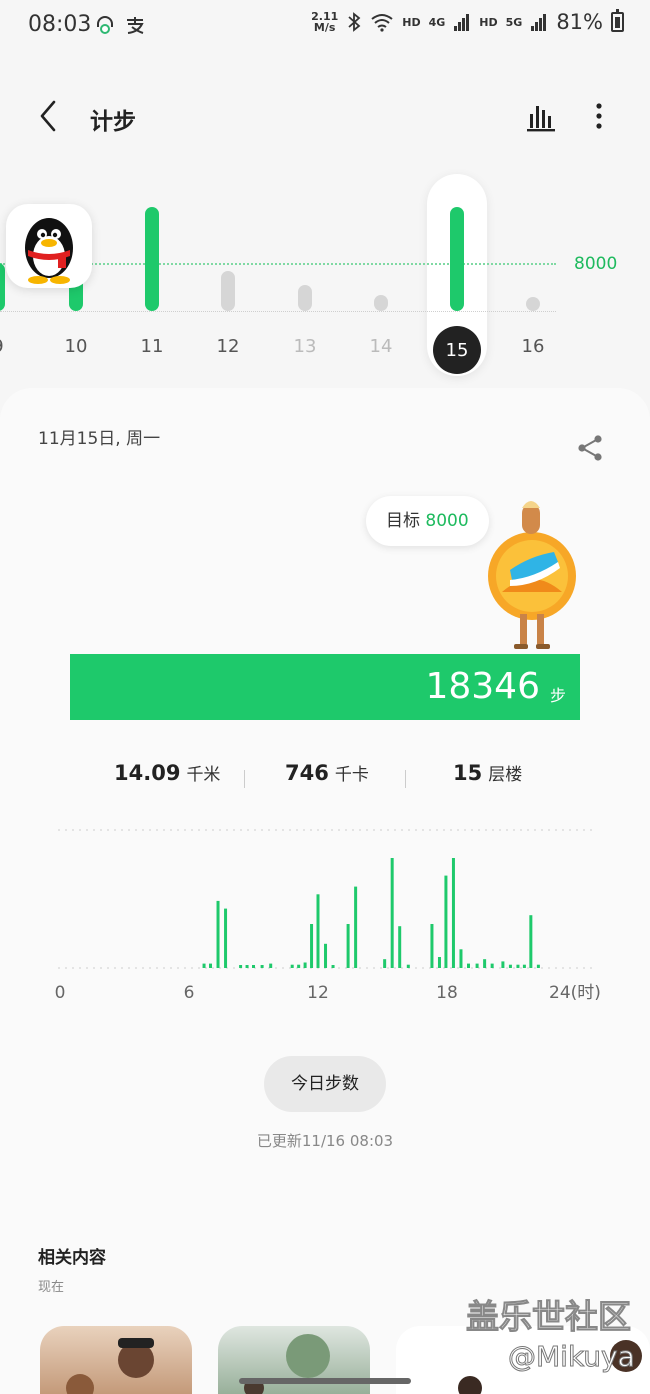 Image resolution: width=650 pixels, height=1394 pixels. I want to click on date-label: 11月15日, 周一, so click(99, 439).